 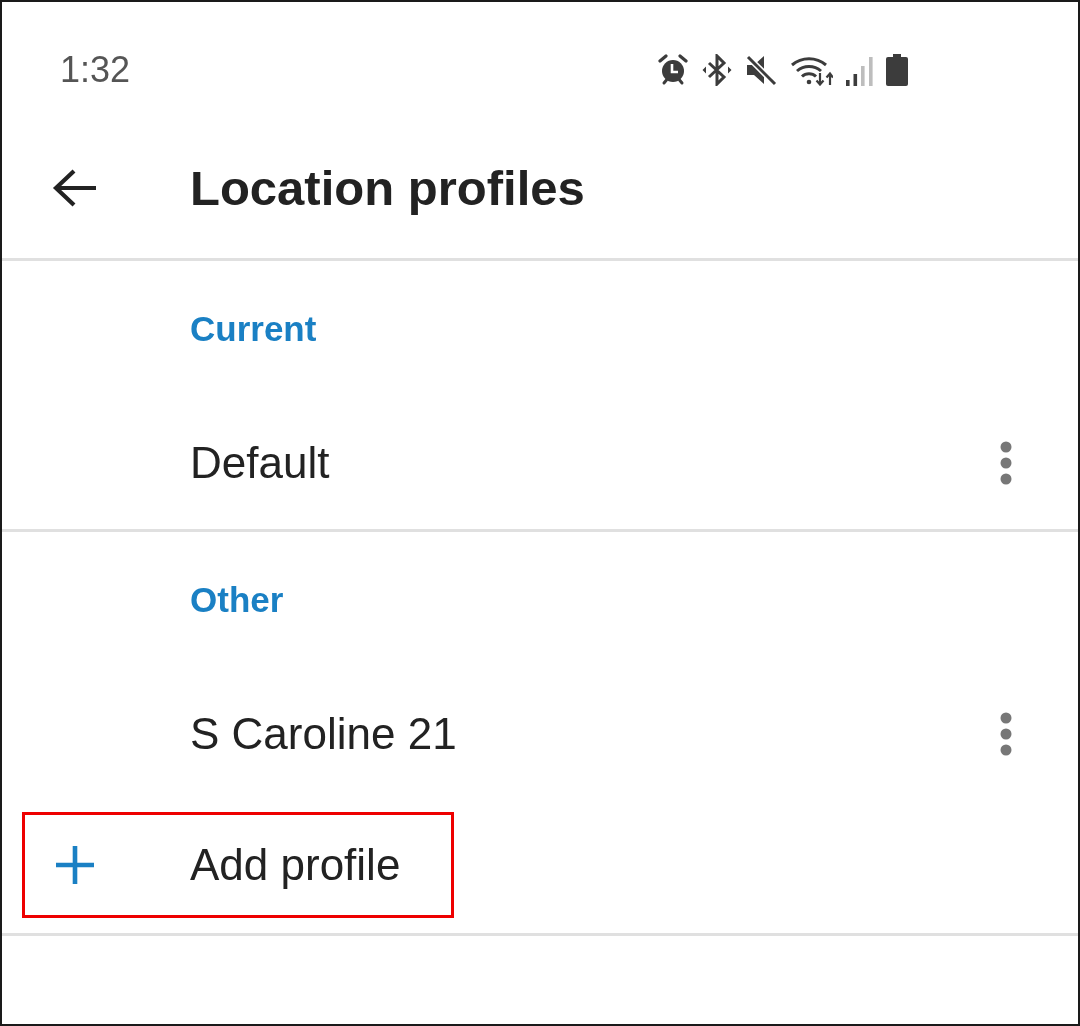 I want to click on section-header: Other, so click(x=237, y=600).